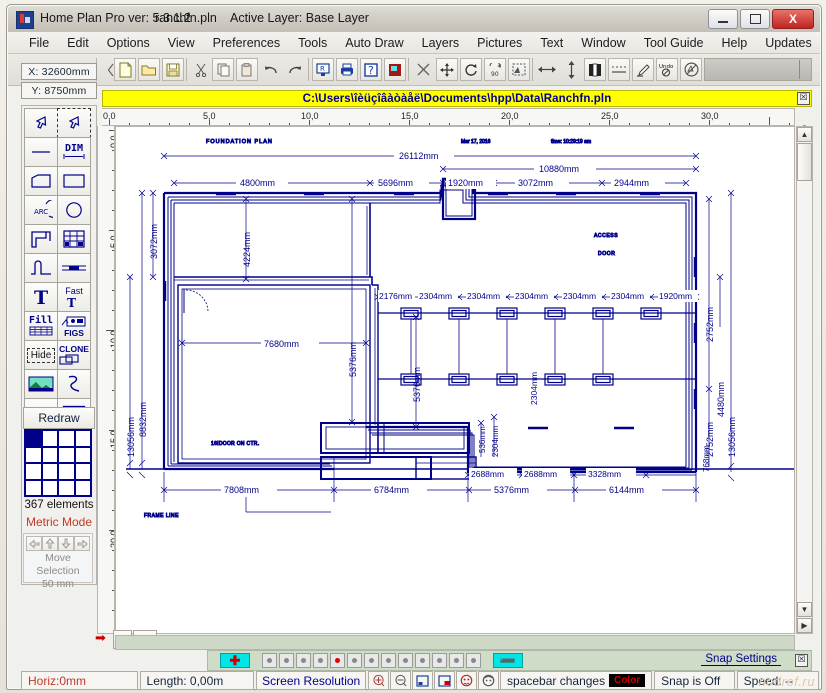 The height and width of the screenshot is (693, 826). I want to click on spacebar-hint: spacebar changes Color, so click(576, 680).